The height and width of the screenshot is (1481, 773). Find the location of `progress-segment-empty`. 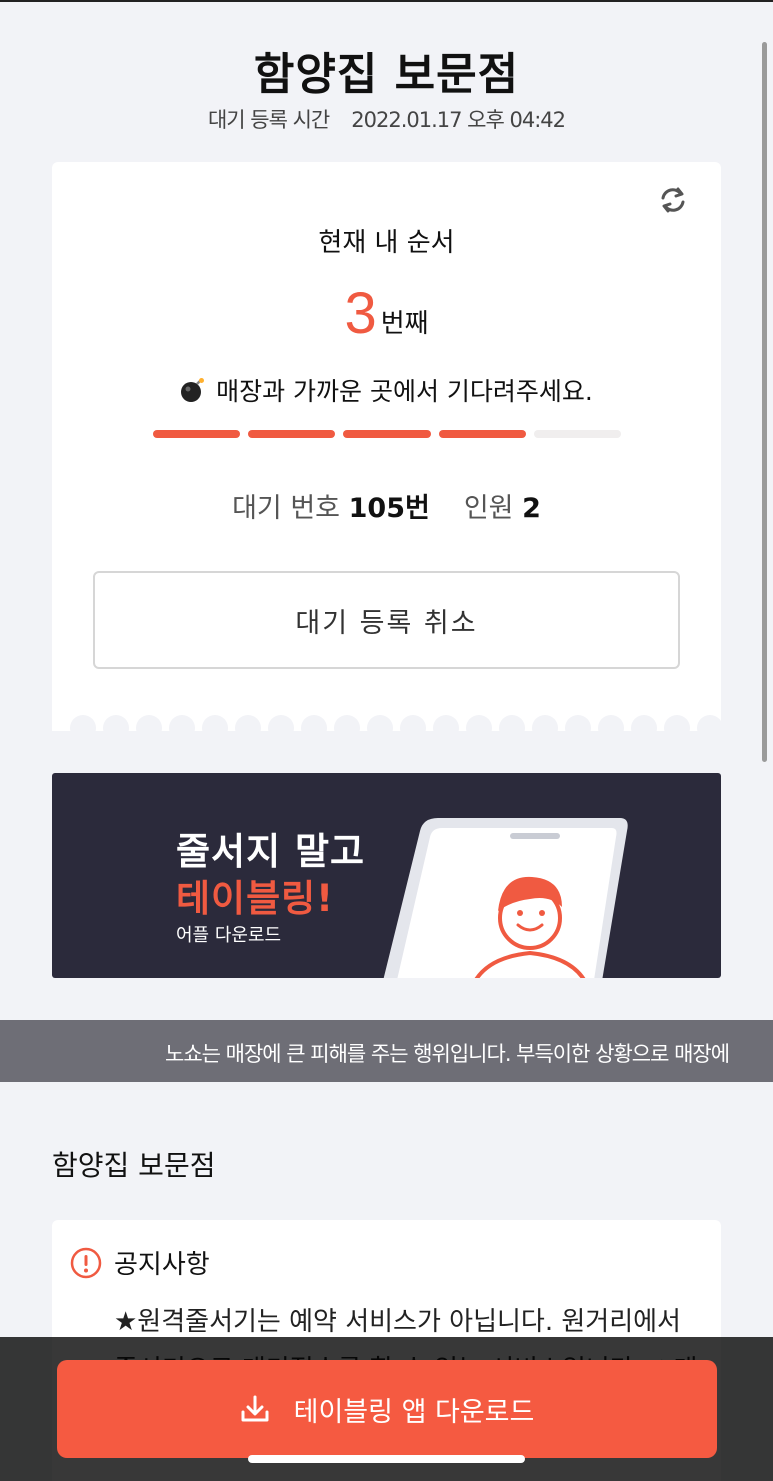

progress-segment-empty is located at coordinates (577, 434).